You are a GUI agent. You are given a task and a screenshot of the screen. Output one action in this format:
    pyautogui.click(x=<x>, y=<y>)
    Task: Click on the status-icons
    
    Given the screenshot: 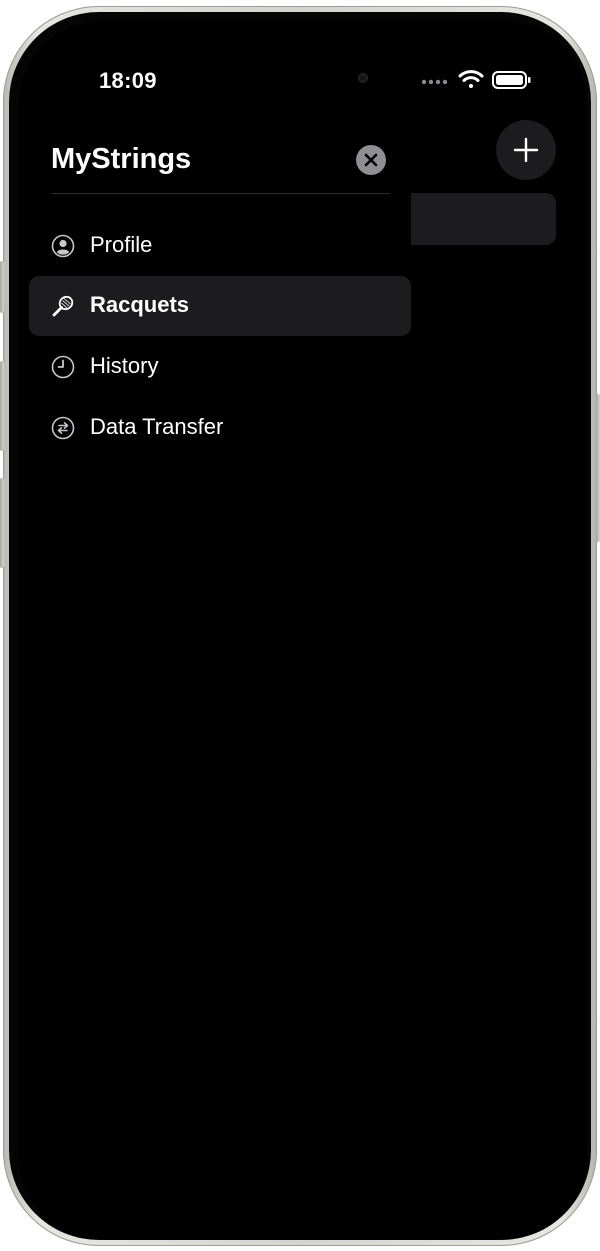 What is the action you would take?
    pyautogui.click(x=476, y=79)
    